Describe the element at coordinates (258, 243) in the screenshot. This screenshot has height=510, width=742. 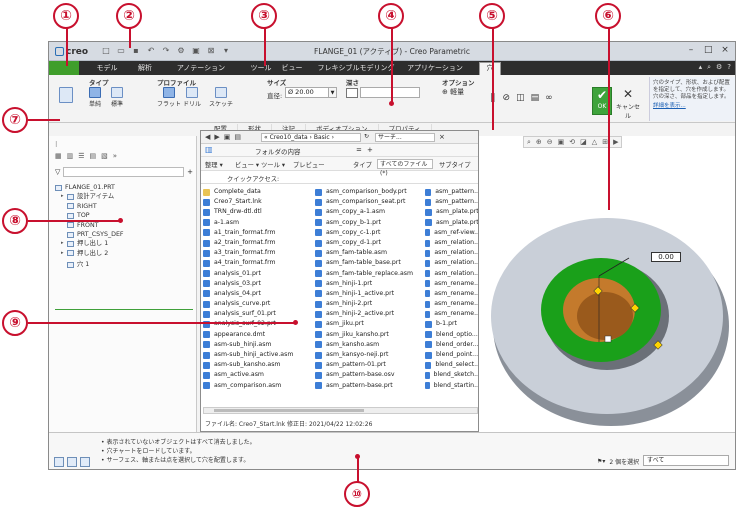
I see `file-item: a2_train_format.frm` at that location.